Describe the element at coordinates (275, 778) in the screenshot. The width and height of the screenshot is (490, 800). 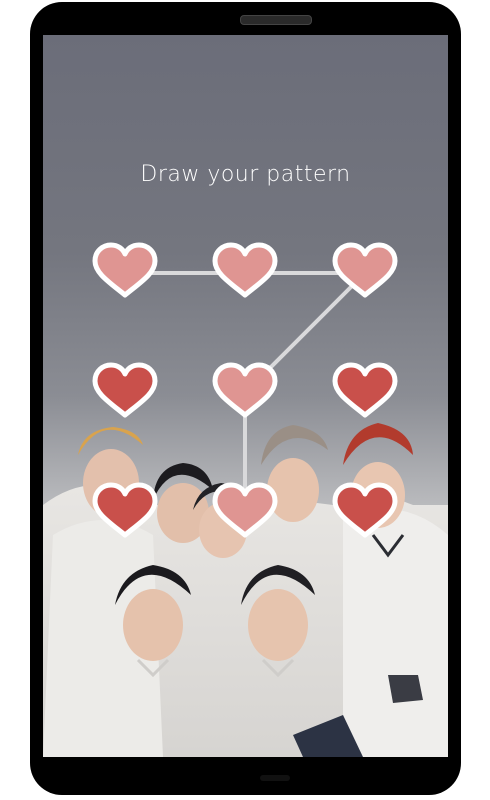
I see `phone-bottom-bar` at that location.